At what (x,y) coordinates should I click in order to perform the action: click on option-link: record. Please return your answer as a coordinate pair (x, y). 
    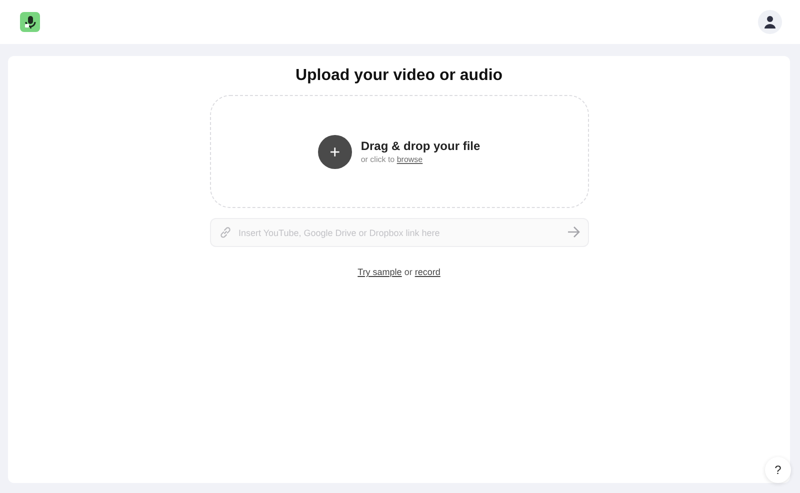
    Looking at the image, I should click on (427, 272).